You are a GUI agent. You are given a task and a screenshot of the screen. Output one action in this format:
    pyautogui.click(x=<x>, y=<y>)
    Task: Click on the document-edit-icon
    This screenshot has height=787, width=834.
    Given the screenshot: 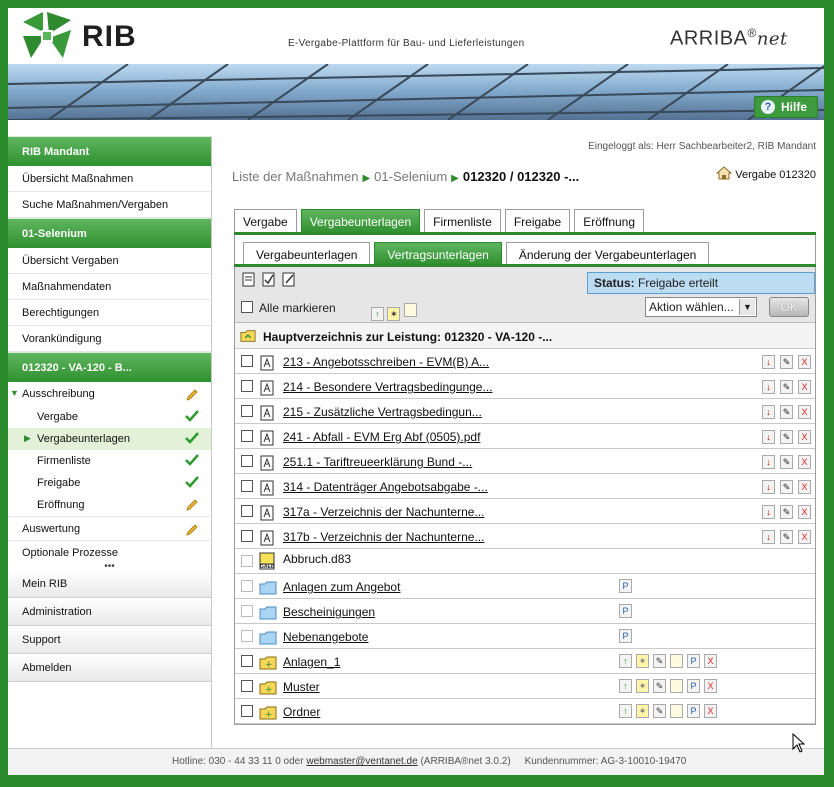 What is the action you would take?
    pyautogui.click(x=289, y=279)
    